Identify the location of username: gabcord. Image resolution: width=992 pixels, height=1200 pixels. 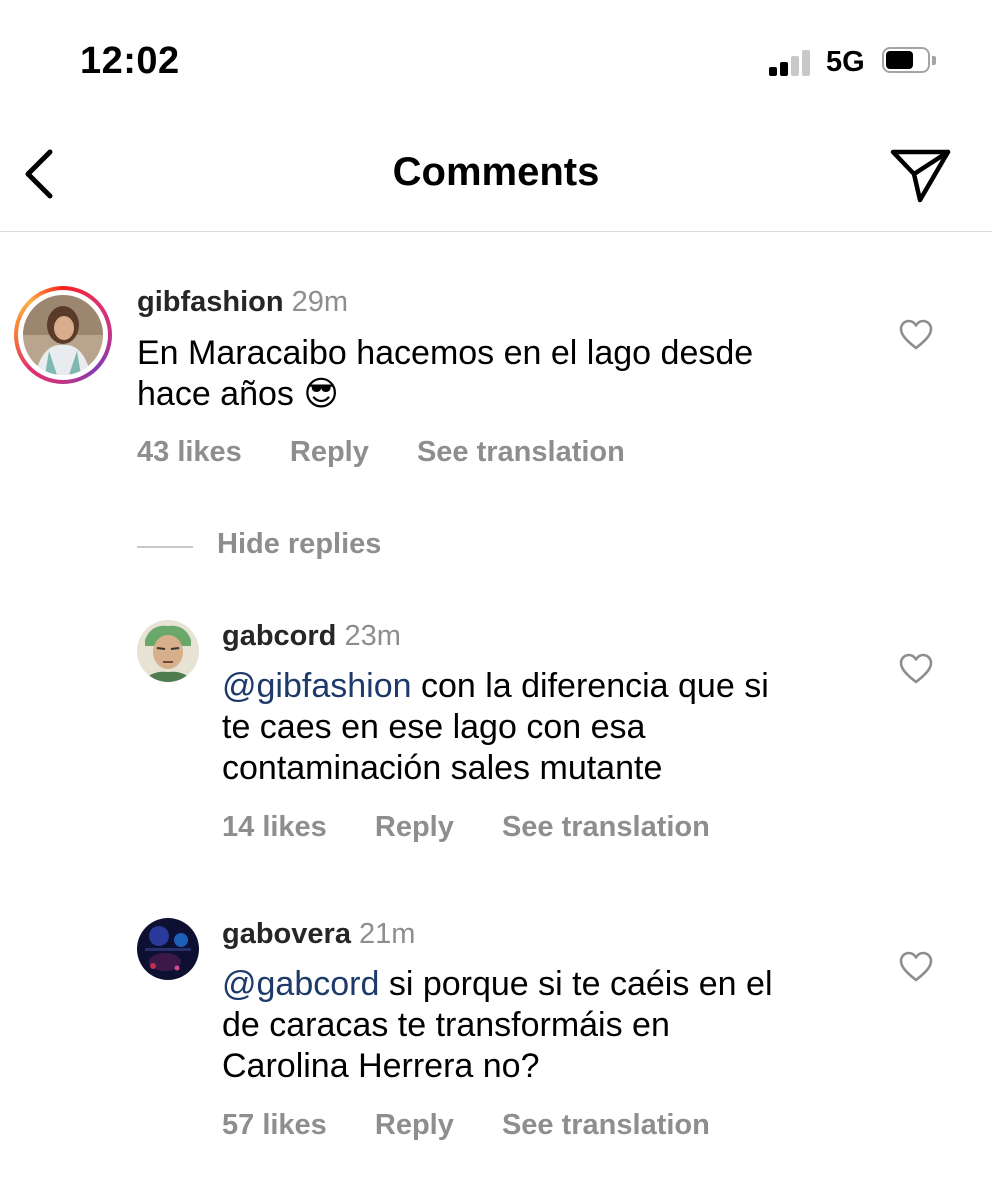
(279, 636).